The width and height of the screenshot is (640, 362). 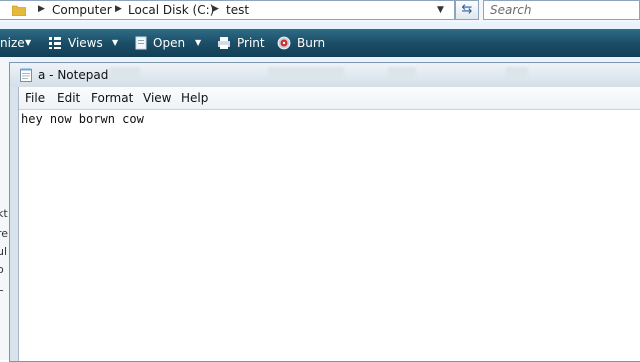 What do you see at coordinates (3, 251) in the screenshot?
I see `cut-off-label: ul` at bounding box center [3, 251].